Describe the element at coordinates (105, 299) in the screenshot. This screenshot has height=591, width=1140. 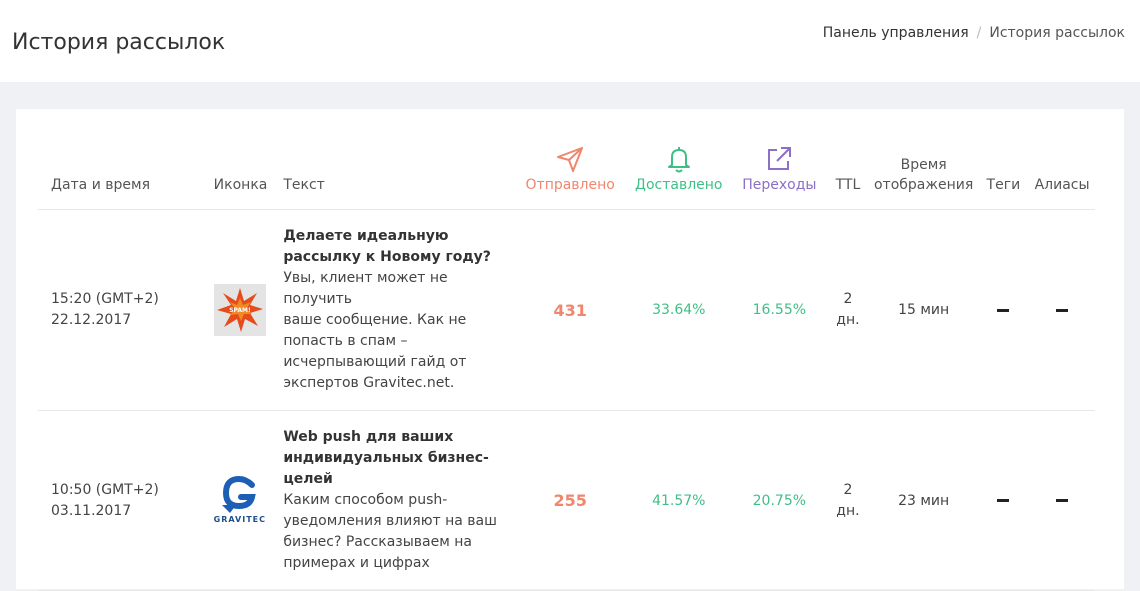
I see `row-time: 15:20 (GMT+2)` at that location.